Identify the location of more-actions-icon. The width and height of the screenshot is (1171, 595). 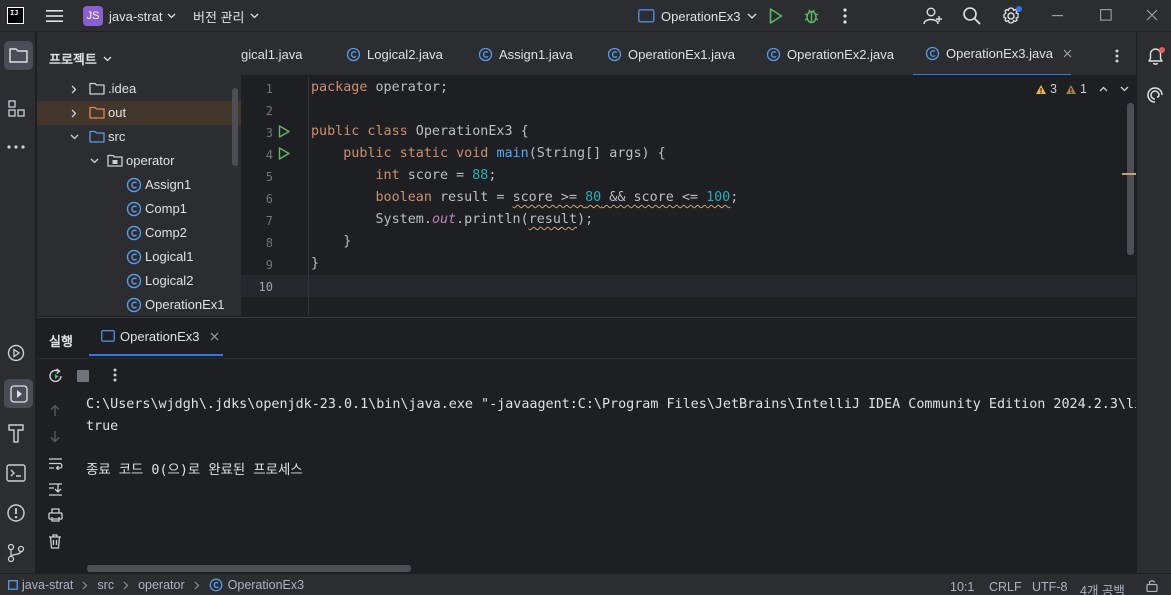
(845, 16).